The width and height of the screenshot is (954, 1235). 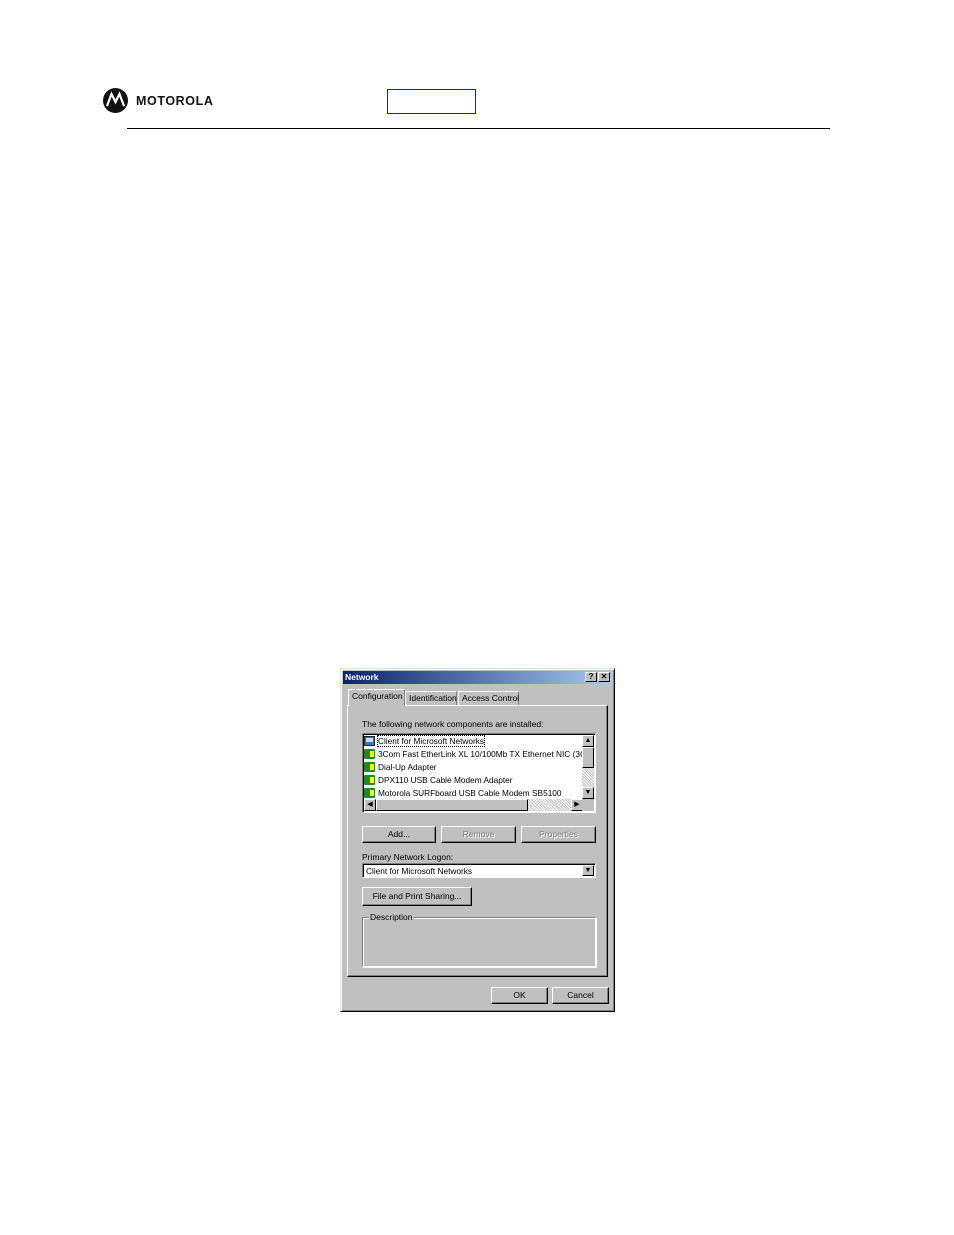 What do you see at coordinates (478, 834) in the screenshot?
I see `remove-button: Remove` at bounding box center [478, 834].